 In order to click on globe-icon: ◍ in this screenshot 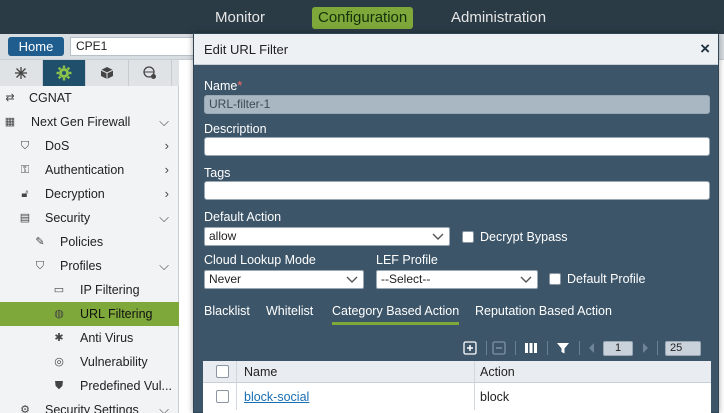, I will do `click(59, 314)`.